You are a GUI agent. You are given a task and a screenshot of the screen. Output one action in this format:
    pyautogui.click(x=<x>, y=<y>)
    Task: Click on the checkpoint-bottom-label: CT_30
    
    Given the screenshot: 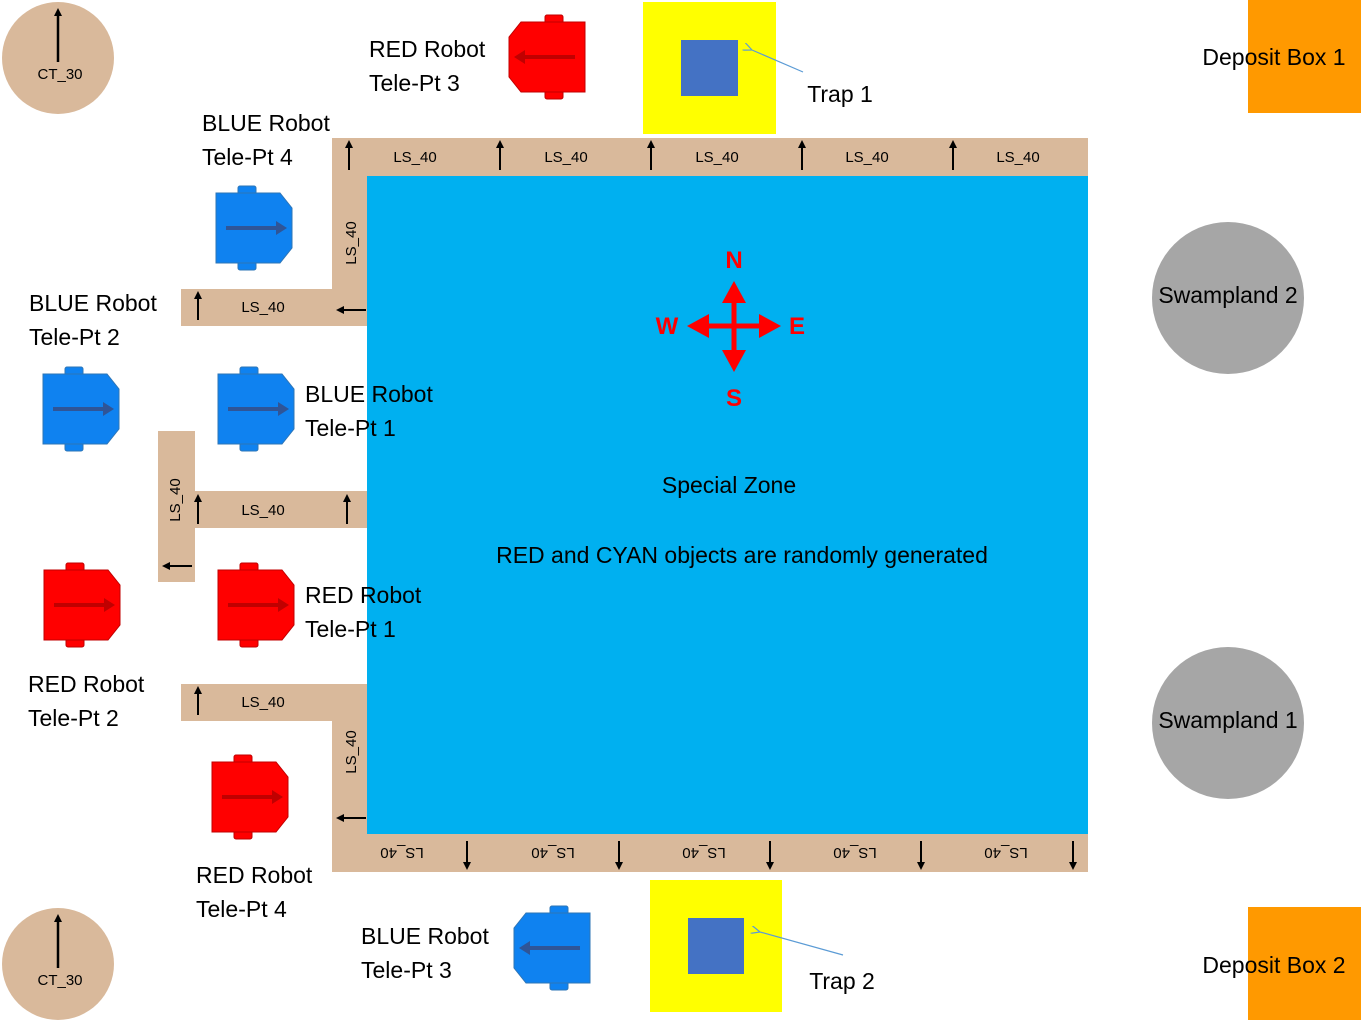 What is the action you would take?
    pyautogui.click(x=59, y=980)
    